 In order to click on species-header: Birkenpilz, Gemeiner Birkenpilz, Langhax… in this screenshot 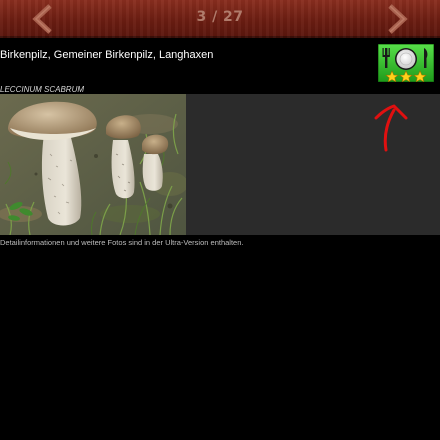, I will do `click(220, 66)`.